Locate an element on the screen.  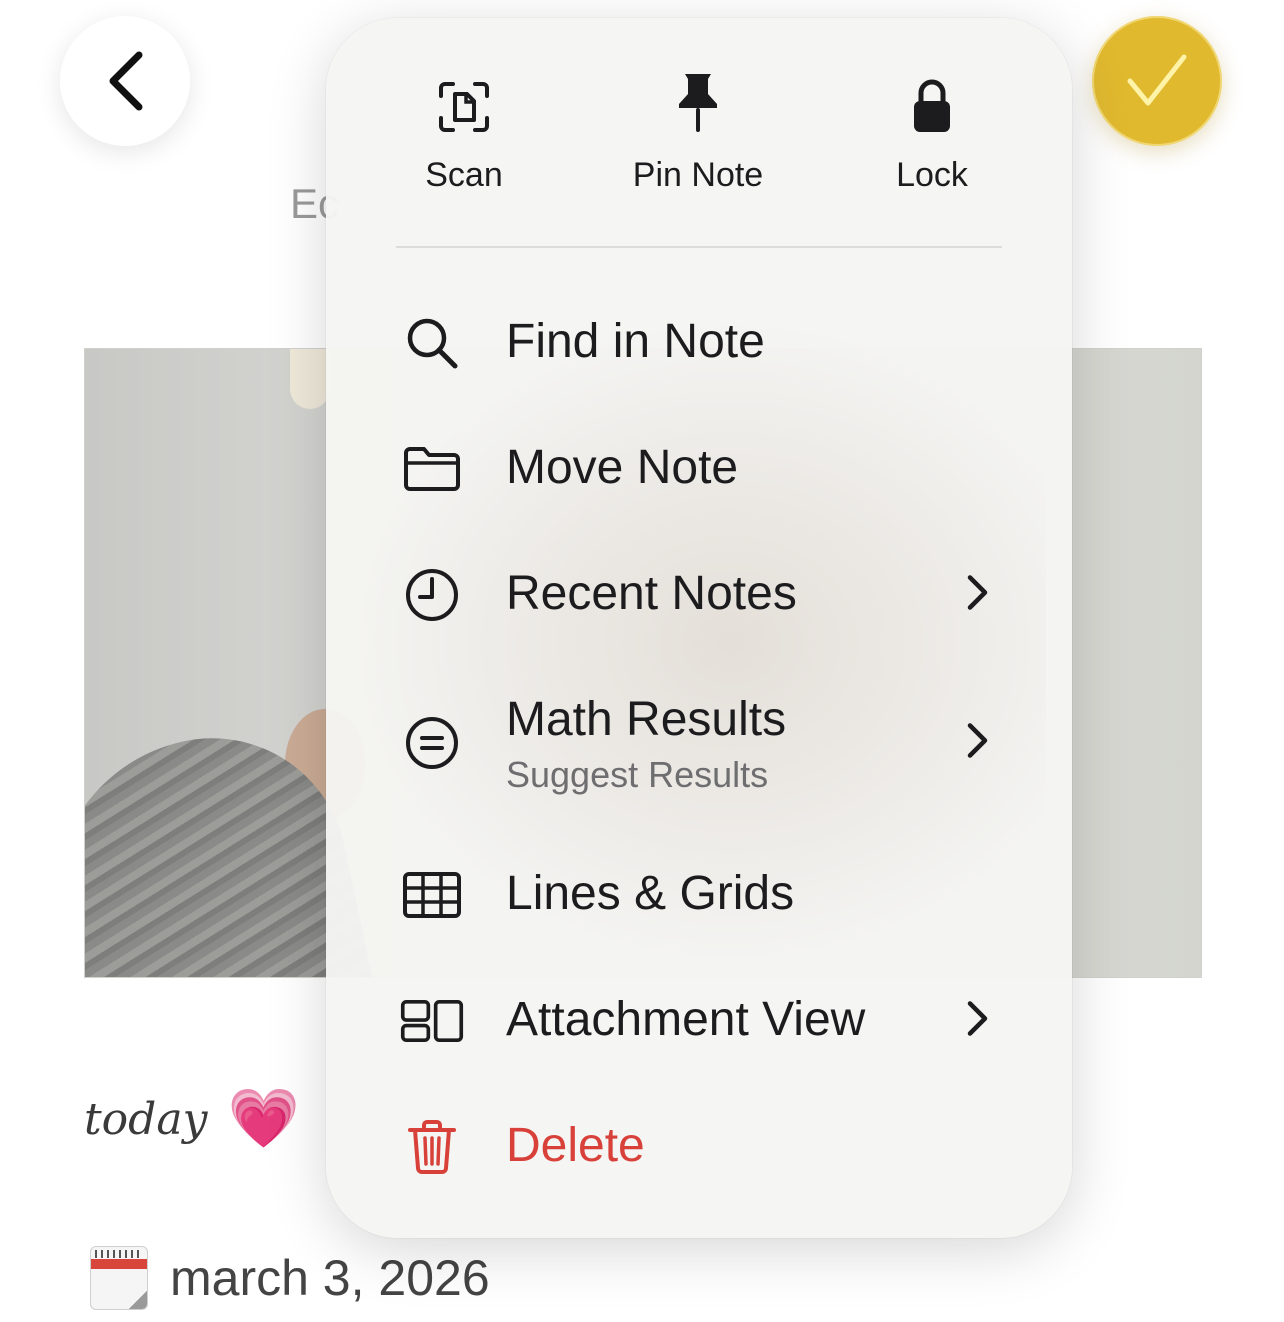
equal-circle-icon is located at coordinates (432, 743).